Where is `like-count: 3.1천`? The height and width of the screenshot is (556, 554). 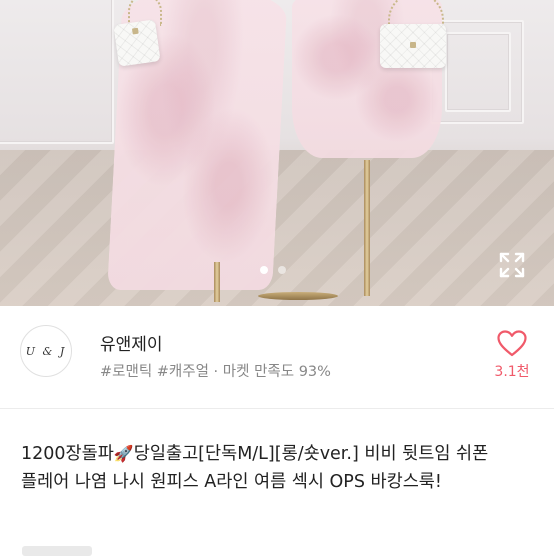
like-count: 3.1천 is located at coordinates (512, 372).